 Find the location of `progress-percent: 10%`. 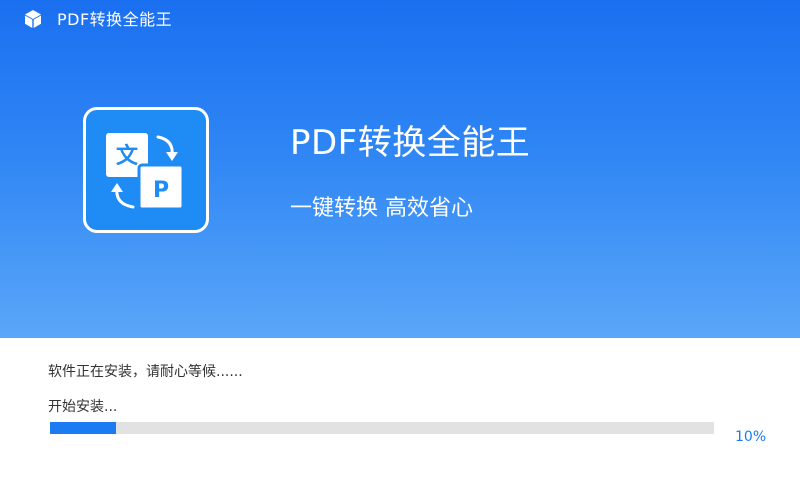

progress-percent: 10% is located at coordinates (751, 437).